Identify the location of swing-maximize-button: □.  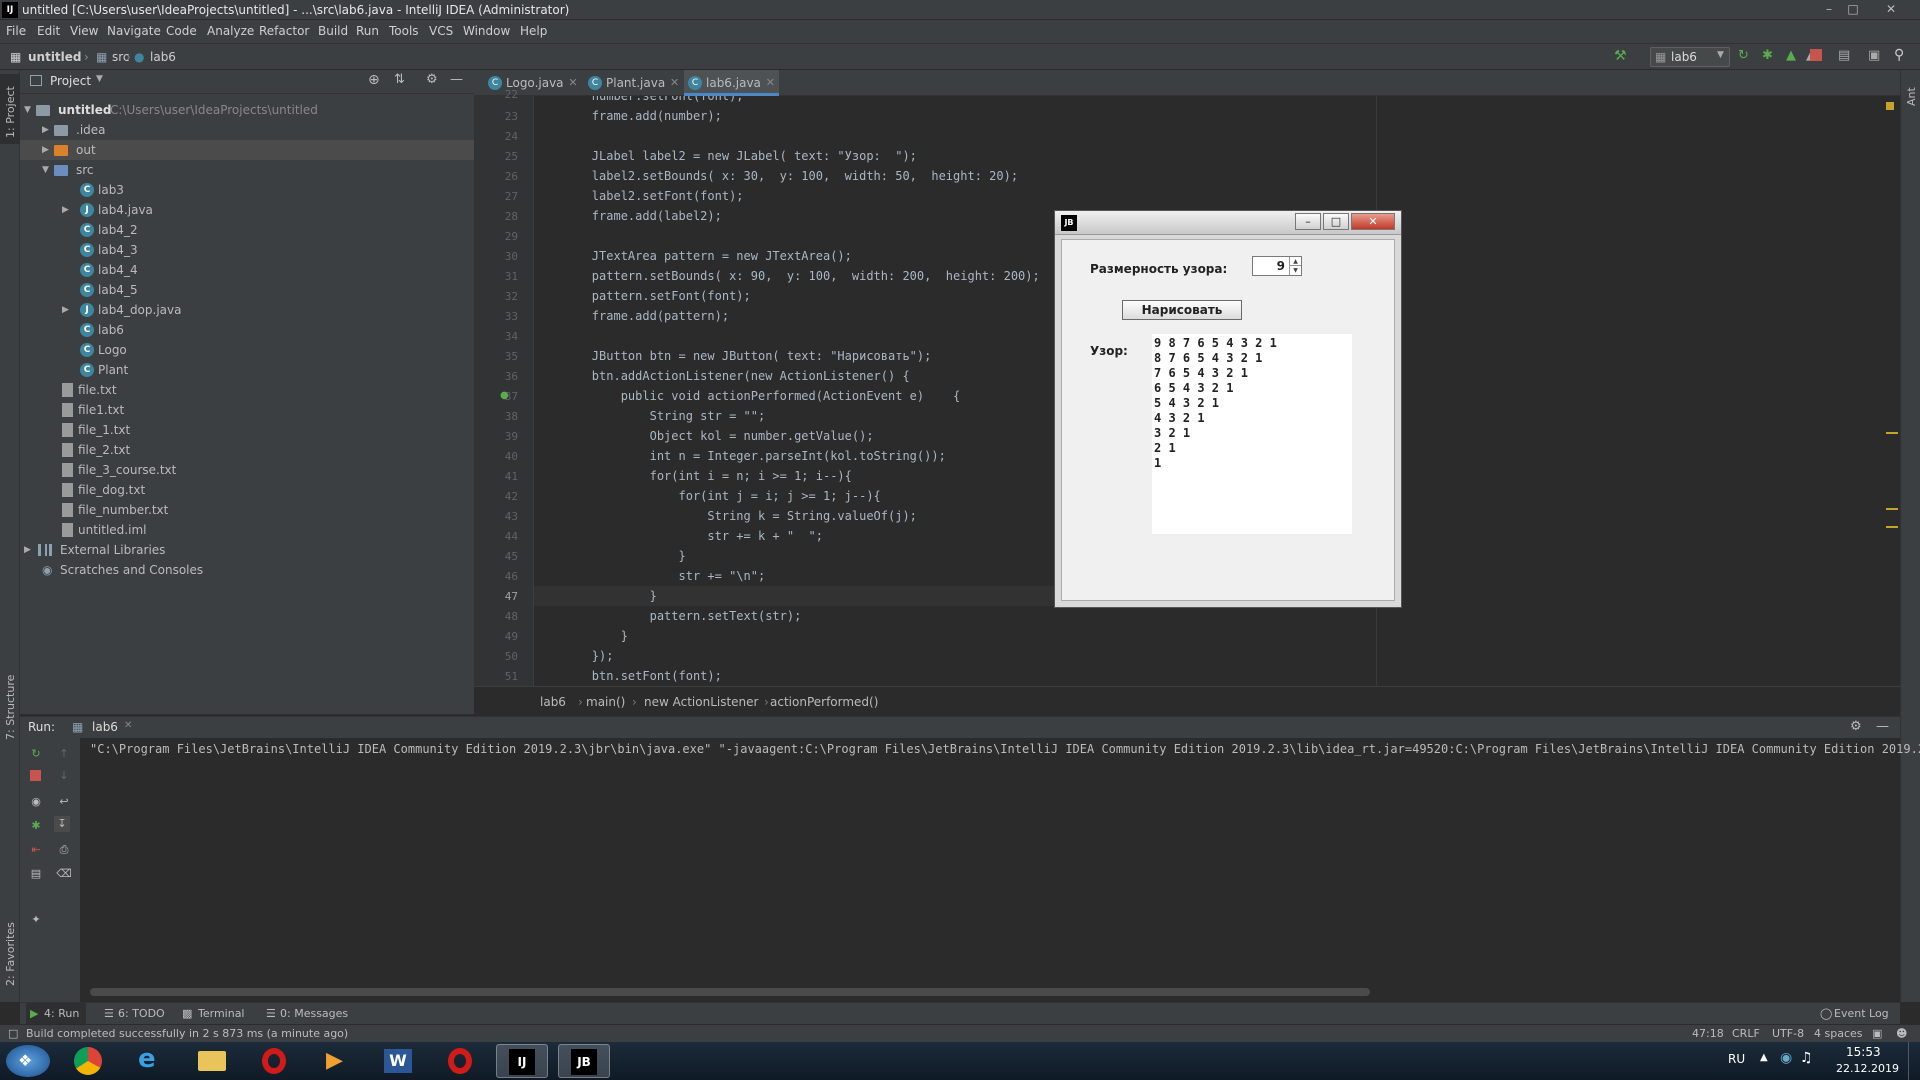
(1336, 221).